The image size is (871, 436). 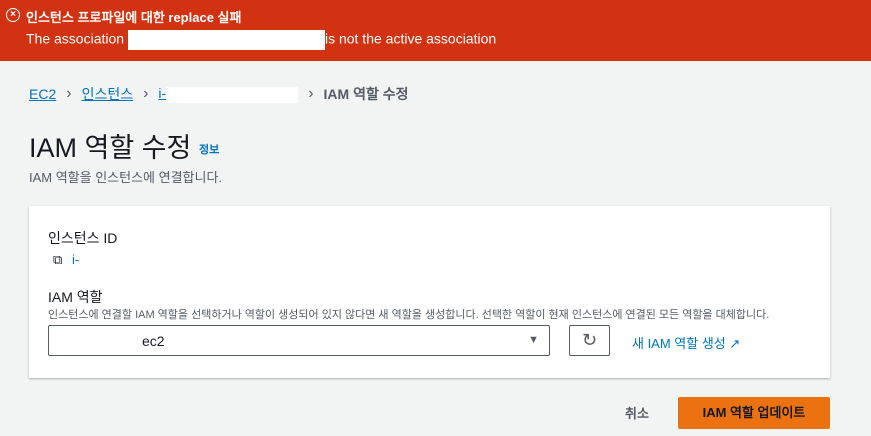 I want to click on info-link: 정보, so click(x=209, y=149).